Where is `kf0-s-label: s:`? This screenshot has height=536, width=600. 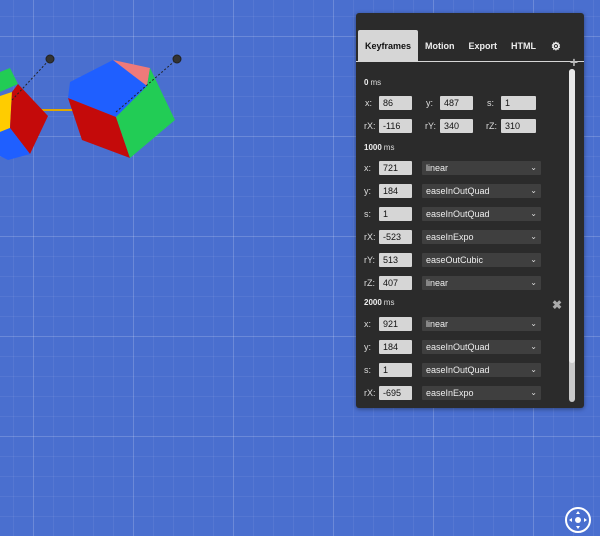
kf0-s-label: s: is located at coordinates (491, 103).